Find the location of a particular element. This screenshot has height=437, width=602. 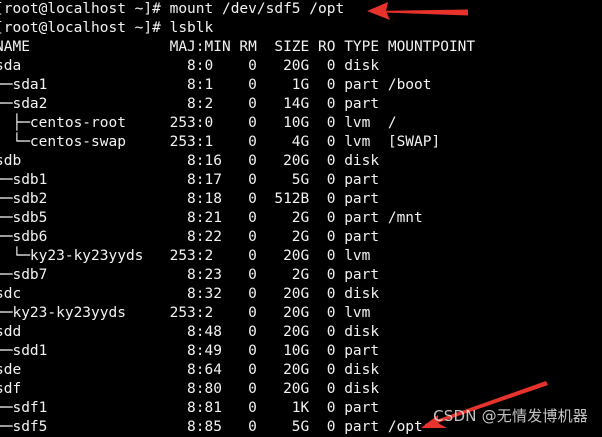

device-row-sdb7: └─sdb7 8:23 0 2G 0 part is located at coordinates (190, 275).